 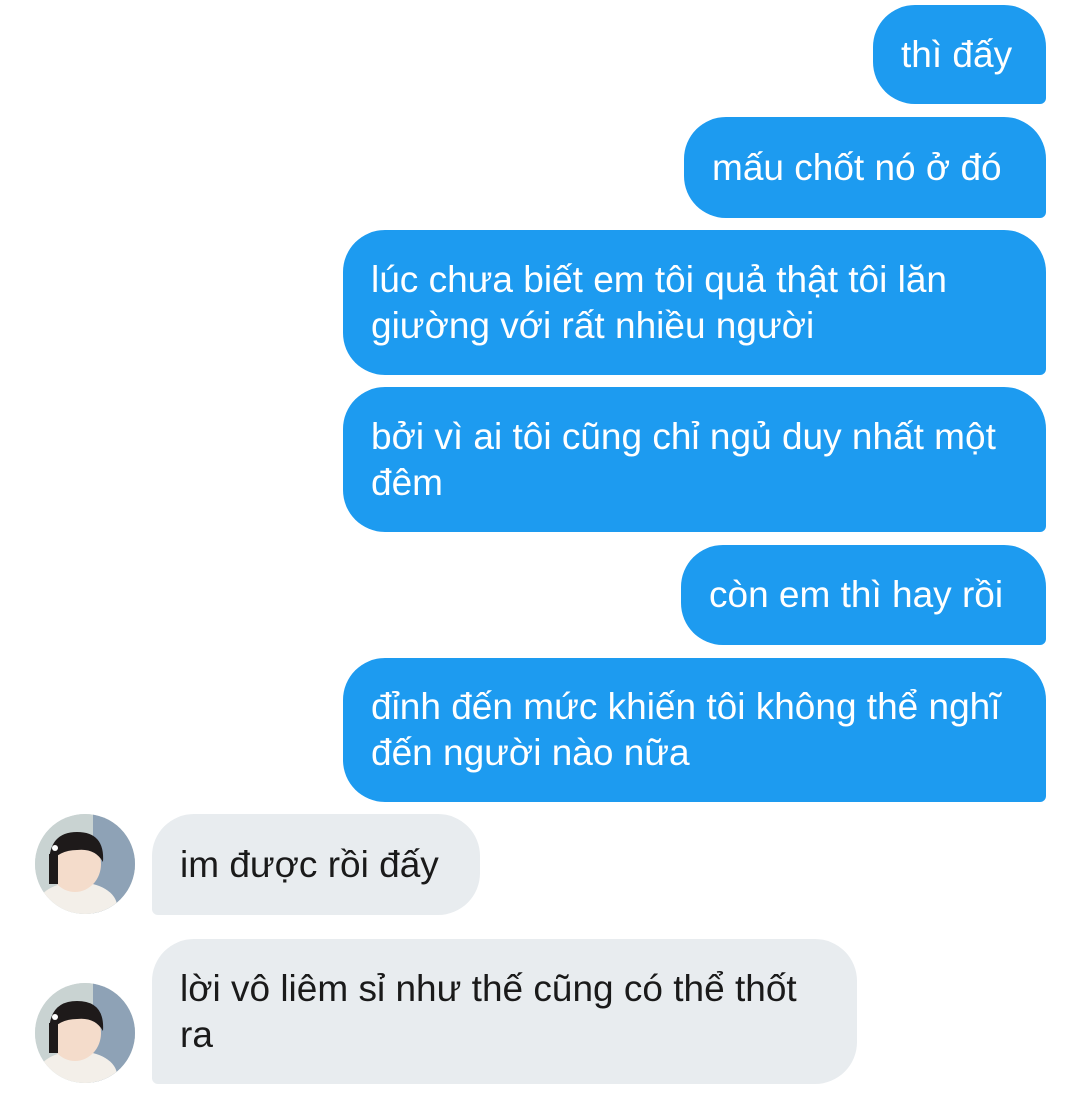 I want to click on message-bubble-incoming: im được rồi đấy, so click(x=316, y=864).